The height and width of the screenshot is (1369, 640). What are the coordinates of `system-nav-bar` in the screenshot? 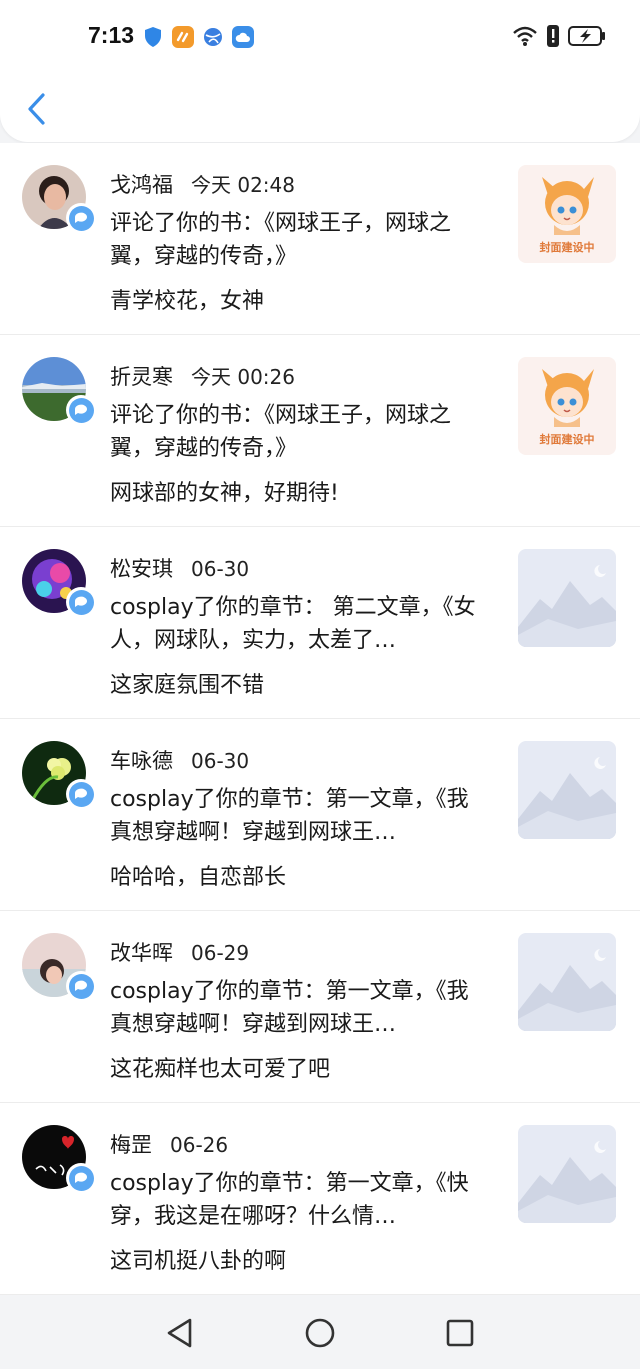 It's located at (320, 1332).